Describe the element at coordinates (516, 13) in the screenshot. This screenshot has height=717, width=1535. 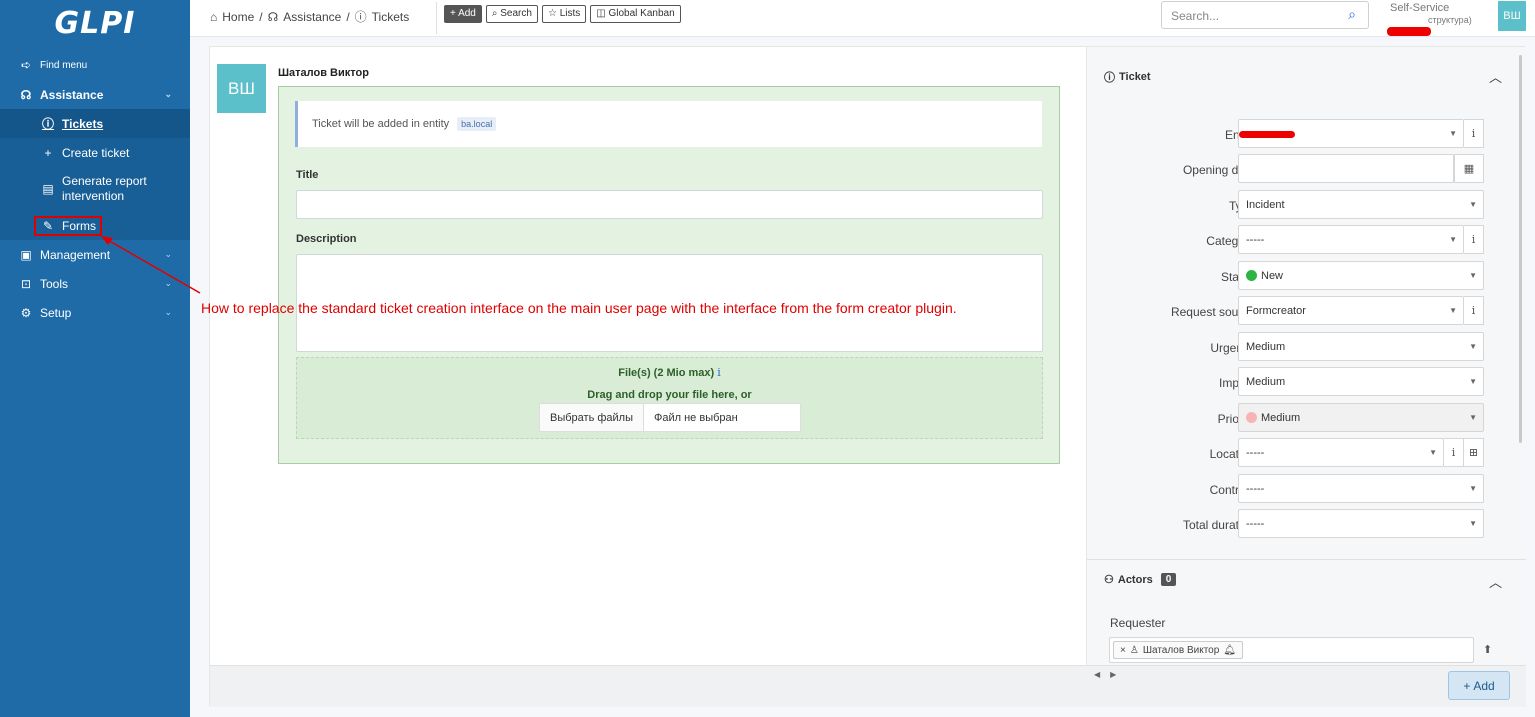
I see `header-search-label: Search` at that location.